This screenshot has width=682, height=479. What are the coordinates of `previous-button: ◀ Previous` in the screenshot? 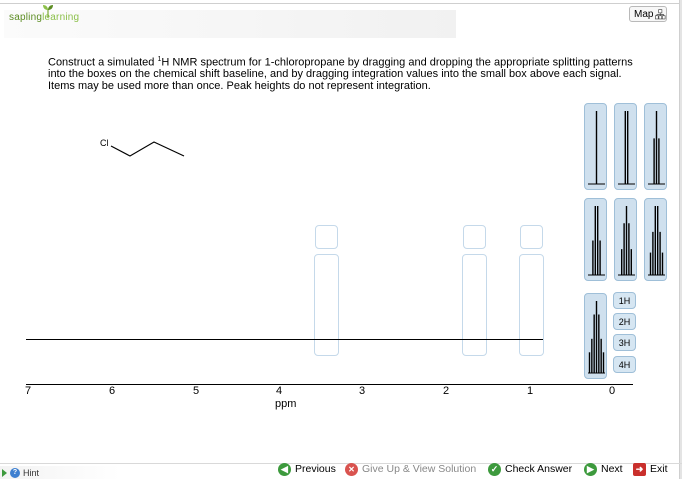 It's located at (307, 469).